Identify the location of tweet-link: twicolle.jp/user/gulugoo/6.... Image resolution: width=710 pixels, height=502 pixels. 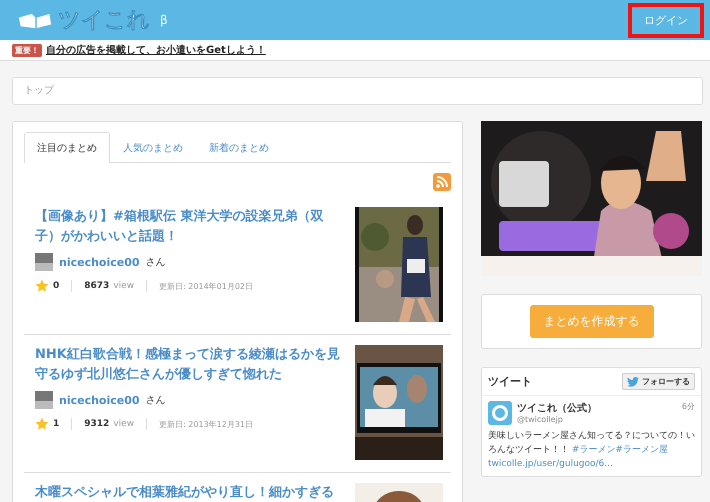
(550, 464).